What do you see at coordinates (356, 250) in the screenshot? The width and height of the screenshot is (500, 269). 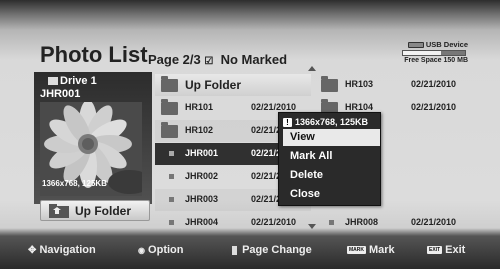 I see `mark-key-icon: MARK` at bounding box center [356, 250].